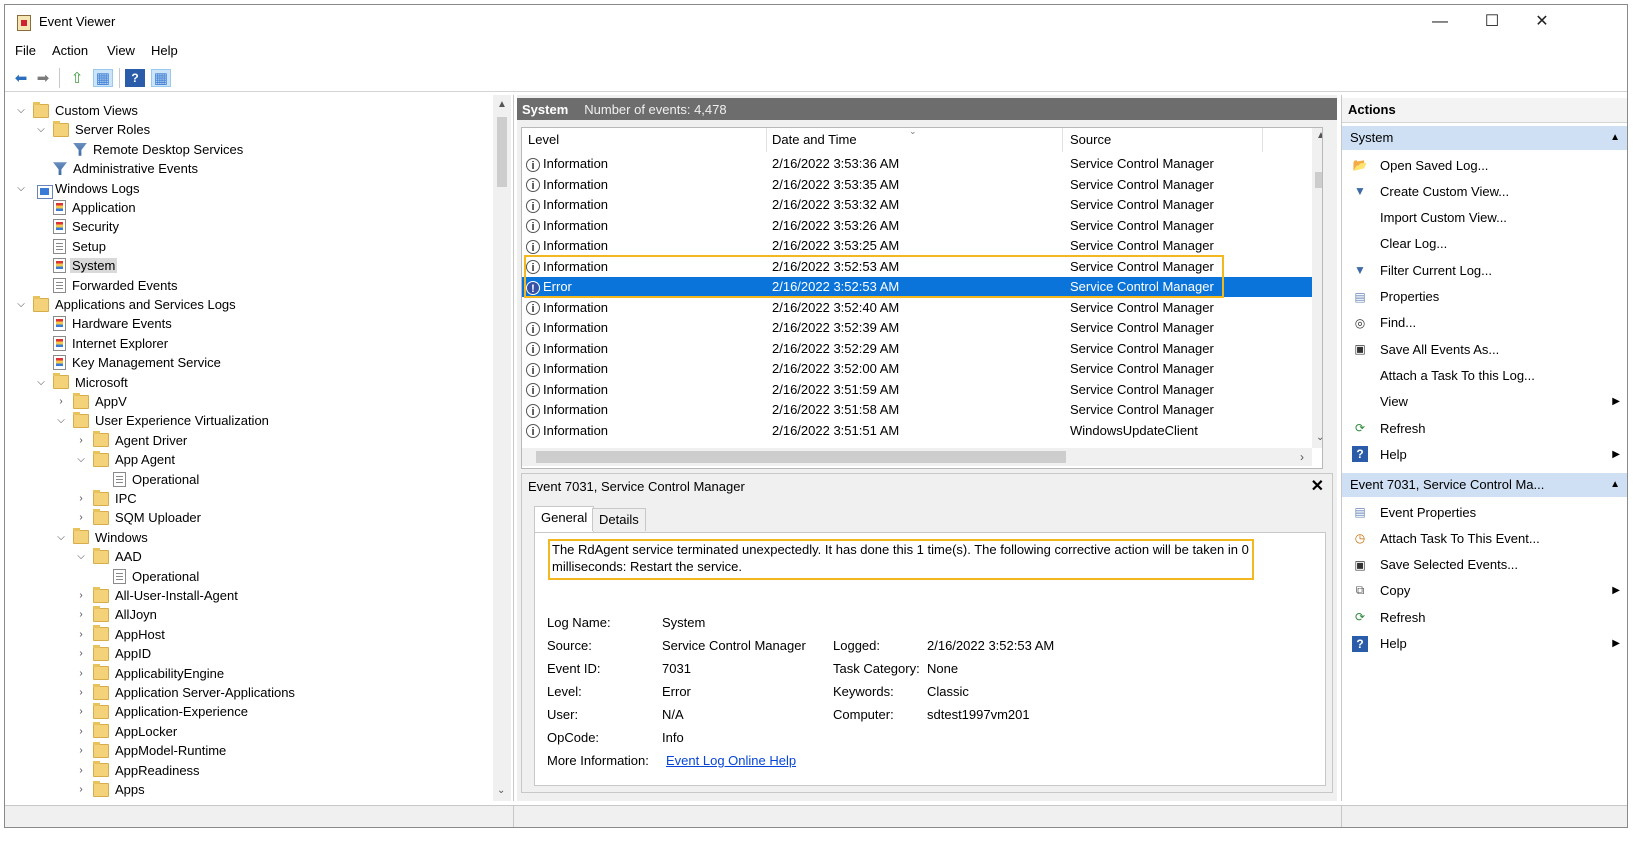  I want to click on tree-item: › AppLocker, so click(127, 731).